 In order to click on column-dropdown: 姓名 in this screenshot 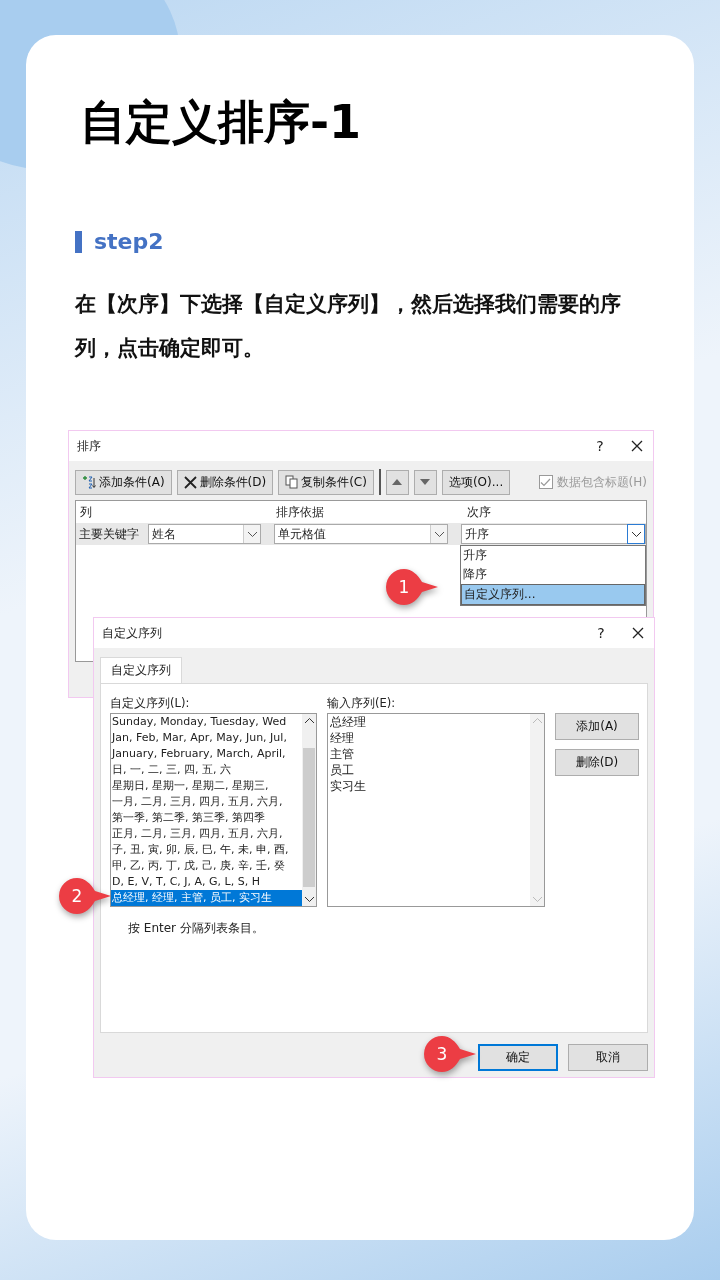, I will do `click(204, 534)`.